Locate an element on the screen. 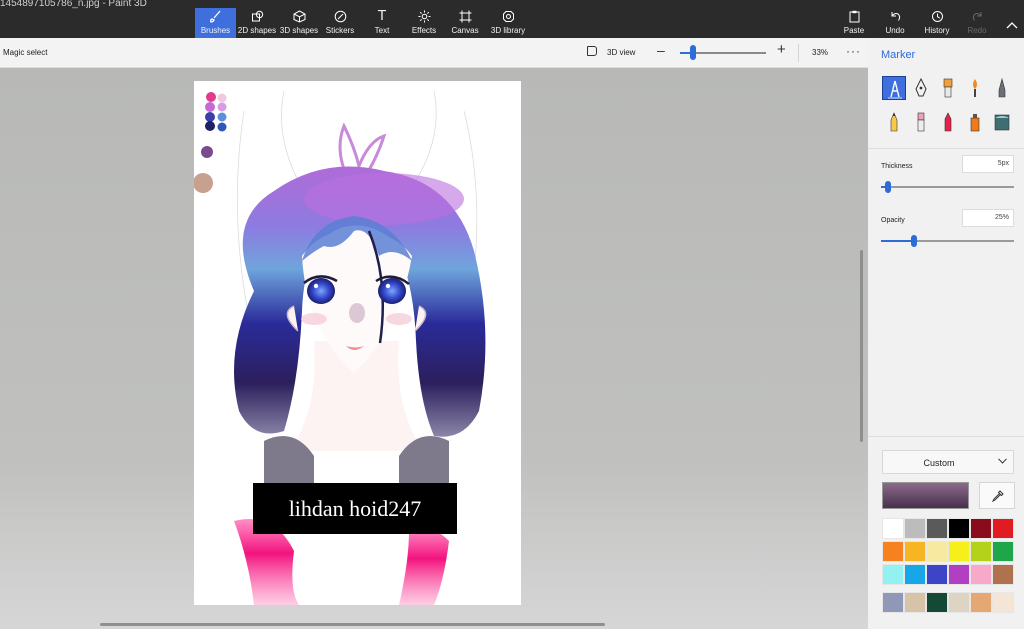 This screenshot has height=629, width=1024. spray-can-brush is located at coordinates (975, 122).